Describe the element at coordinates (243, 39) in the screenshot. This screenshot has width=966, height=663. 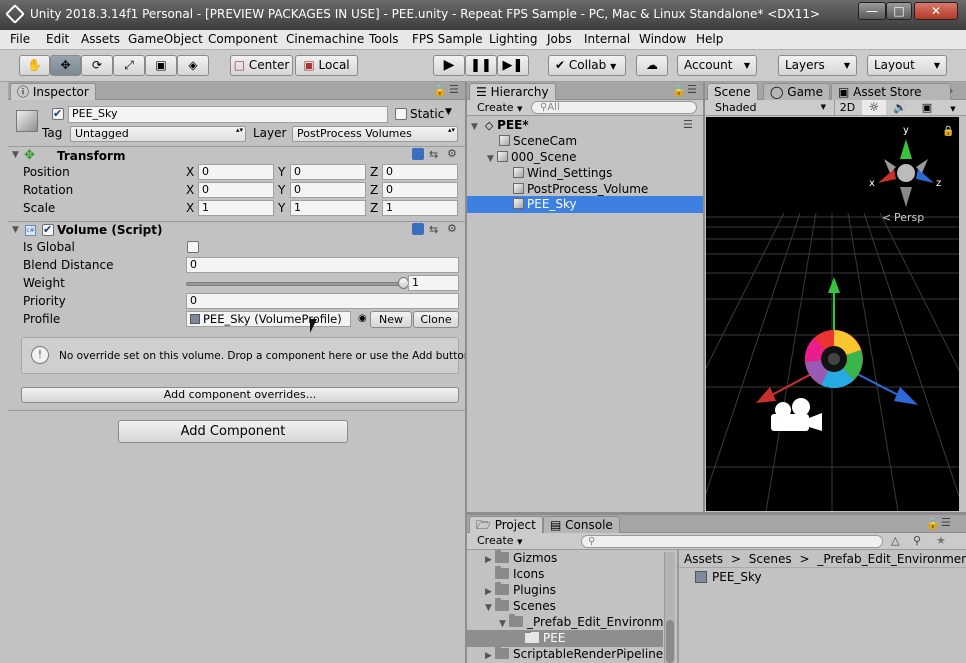
I see `menu-component: Component` at that location.